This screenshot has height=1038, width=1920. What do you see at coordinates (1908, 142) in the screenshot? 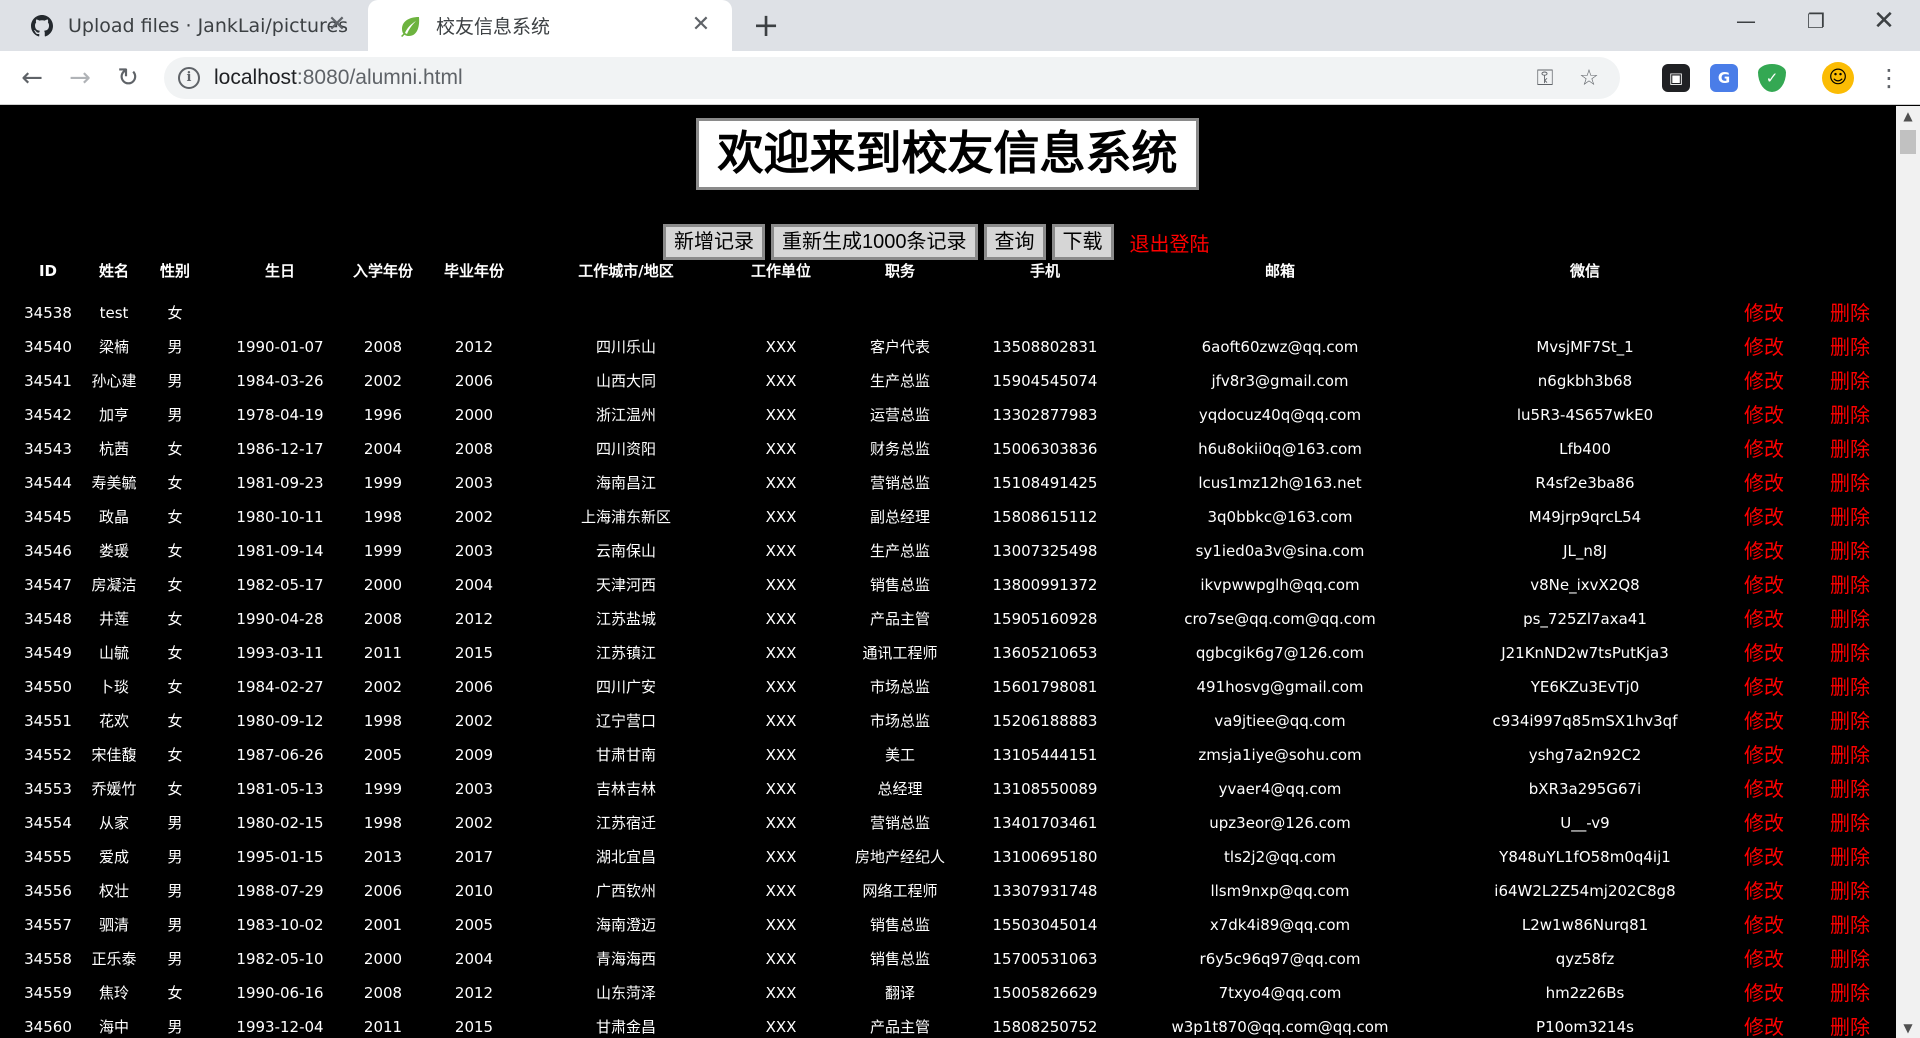
I see `scrollbar-thumb` at bounding box center [1908, 142].